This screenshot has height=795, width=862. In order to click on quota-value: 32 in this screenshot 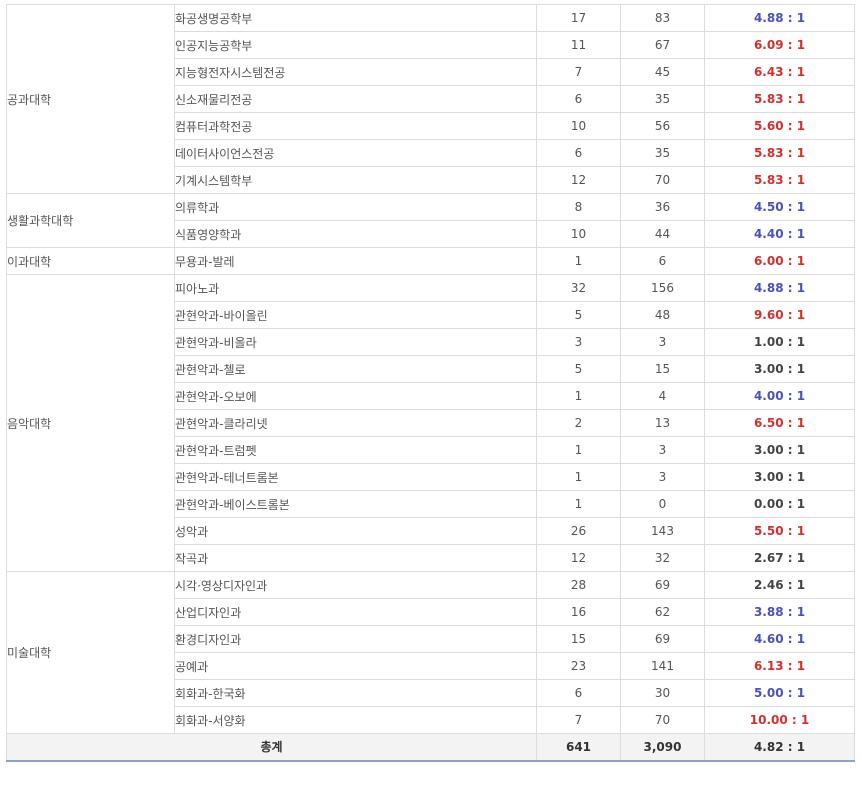, I will do `click(578, 288)`.